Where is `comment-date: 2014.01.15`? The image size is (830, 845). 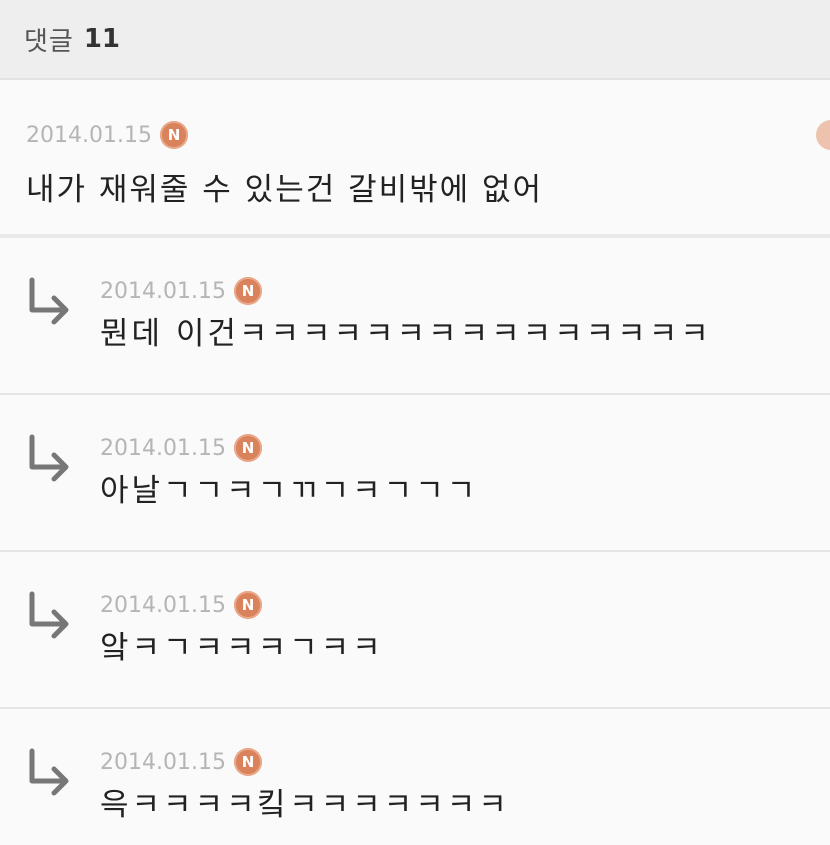 comment-date: 2014.01.15 is located at coordinates (89, 135).